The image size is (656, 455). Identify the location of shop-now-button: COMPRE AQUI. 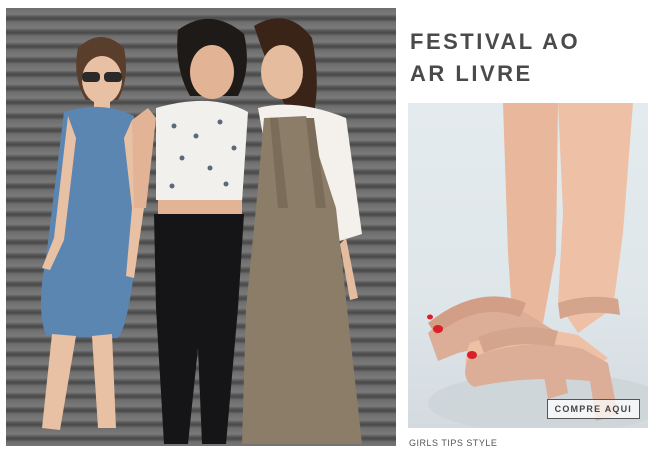
(593, 409).